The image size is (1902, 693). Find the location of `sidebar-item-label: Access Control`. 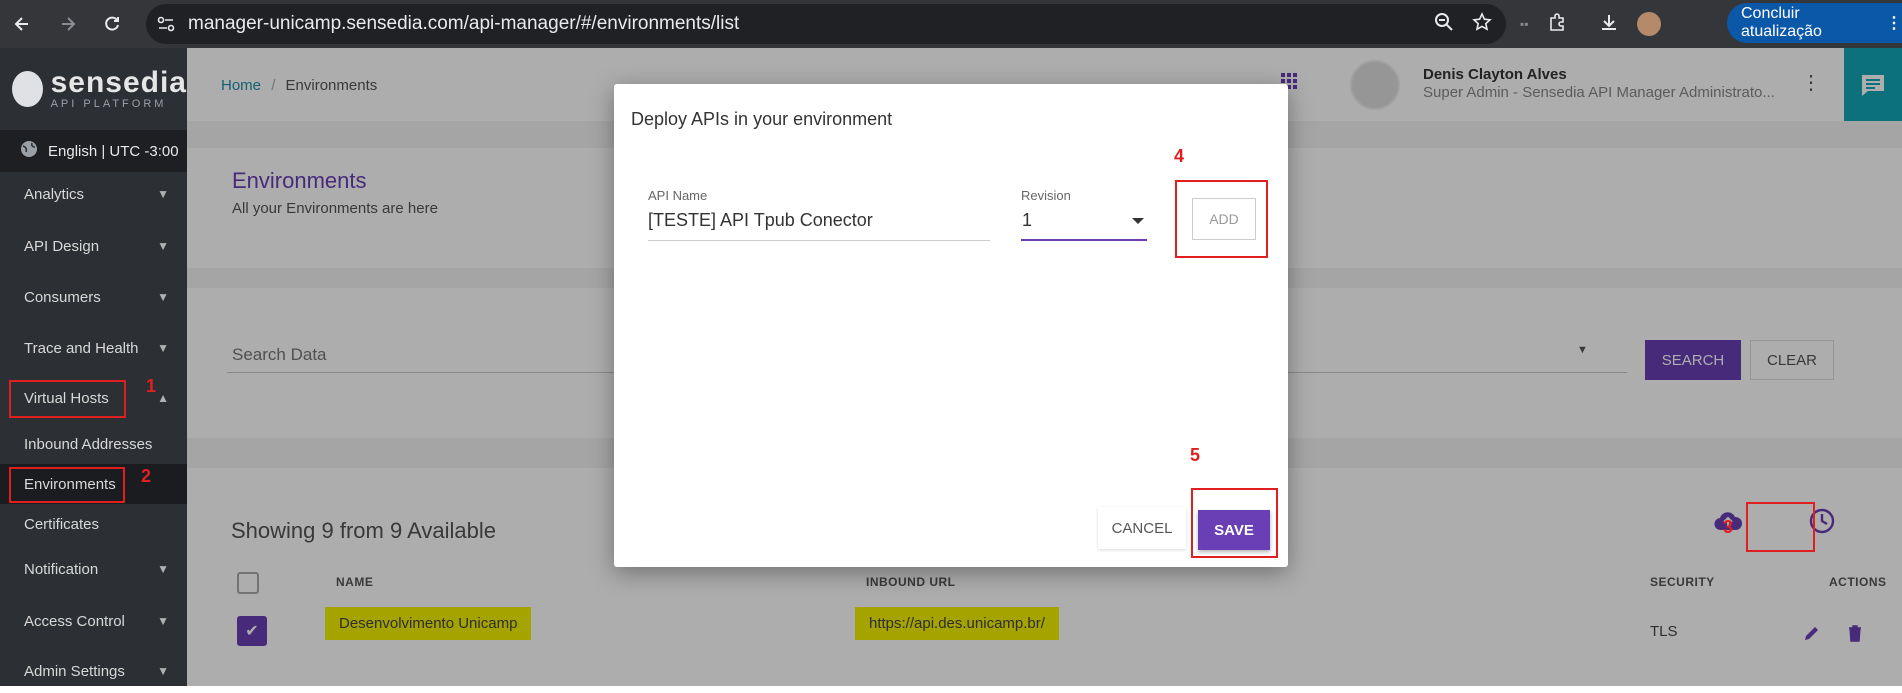

sidebar-item-label: Access Control is located at coordinates (74, 621).